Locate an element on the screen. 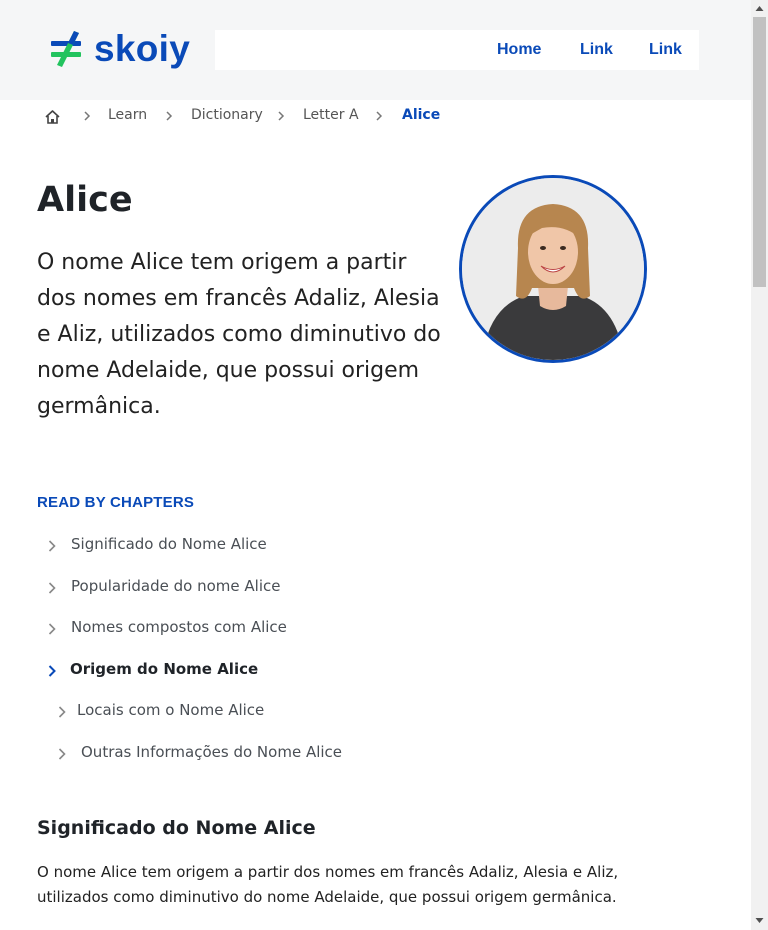 The width and height of the screenshot is (768, 930). chapter-label: Significado do Nome Alice is located at coordinates (169, 544).